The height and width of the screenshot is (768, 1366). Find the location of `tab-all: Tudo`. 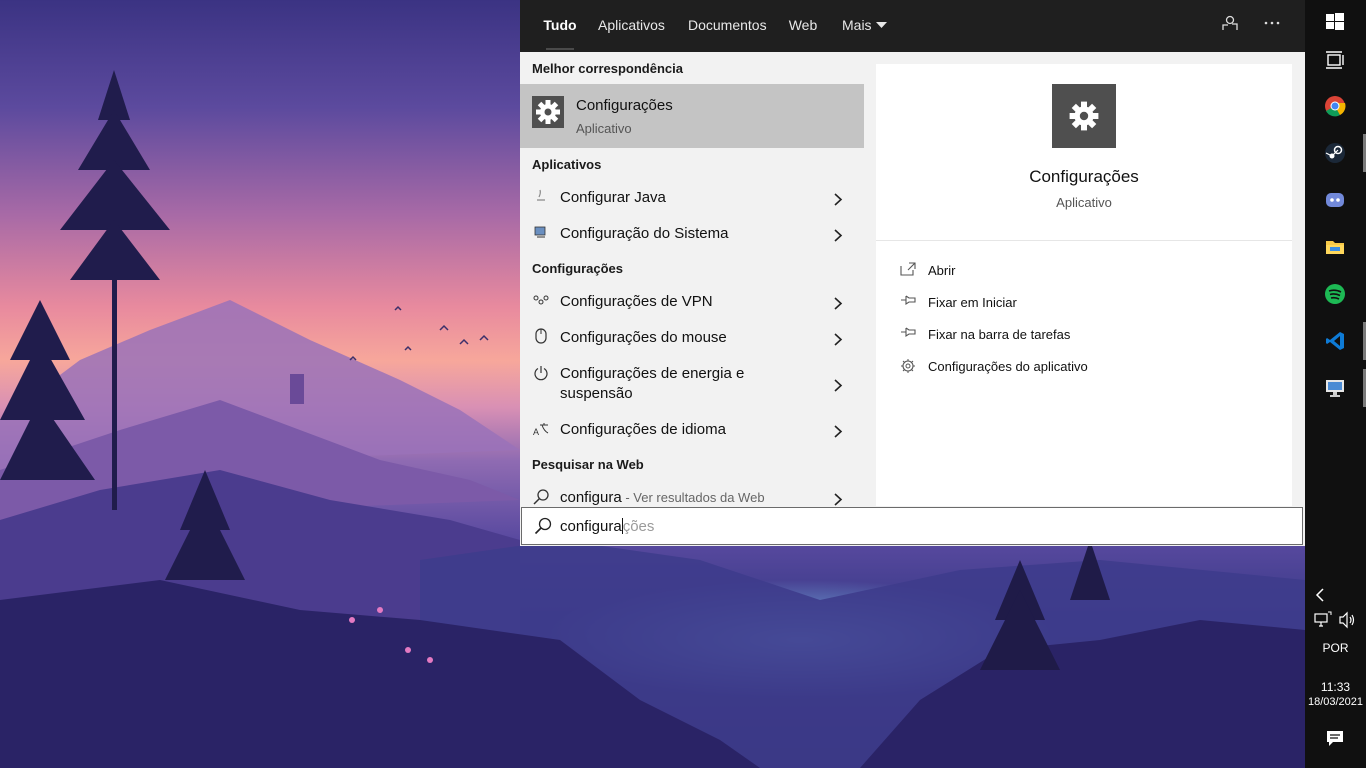

tab-all: Tudo is located at coordinates (560, 26).